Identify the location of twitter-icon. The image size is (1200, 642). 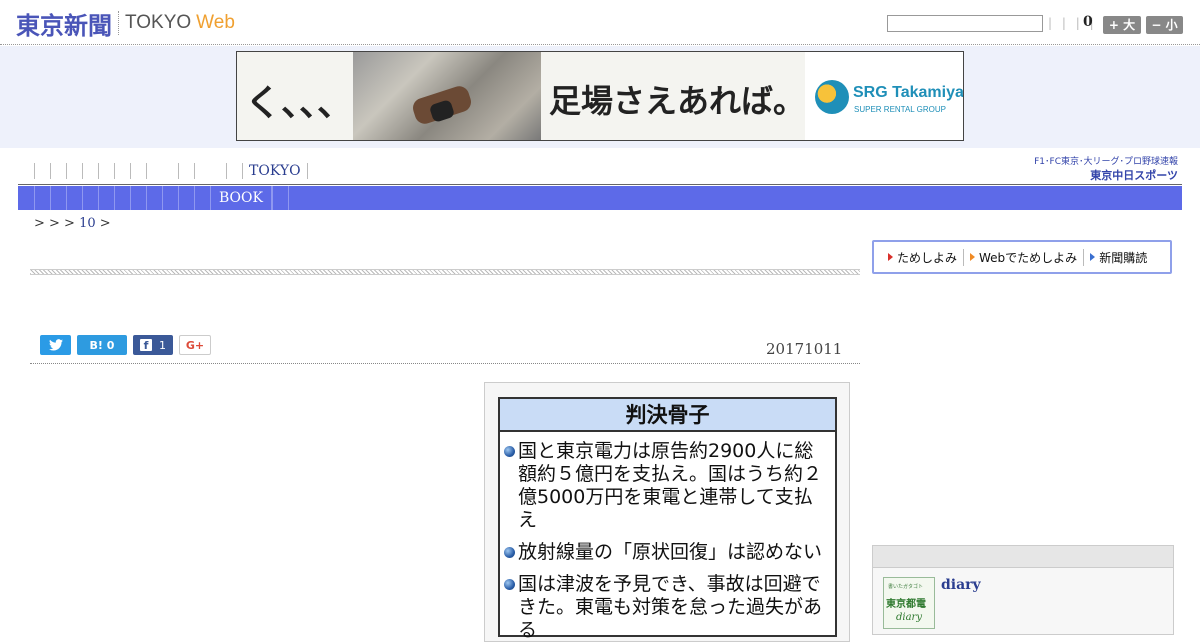
(55, 345).